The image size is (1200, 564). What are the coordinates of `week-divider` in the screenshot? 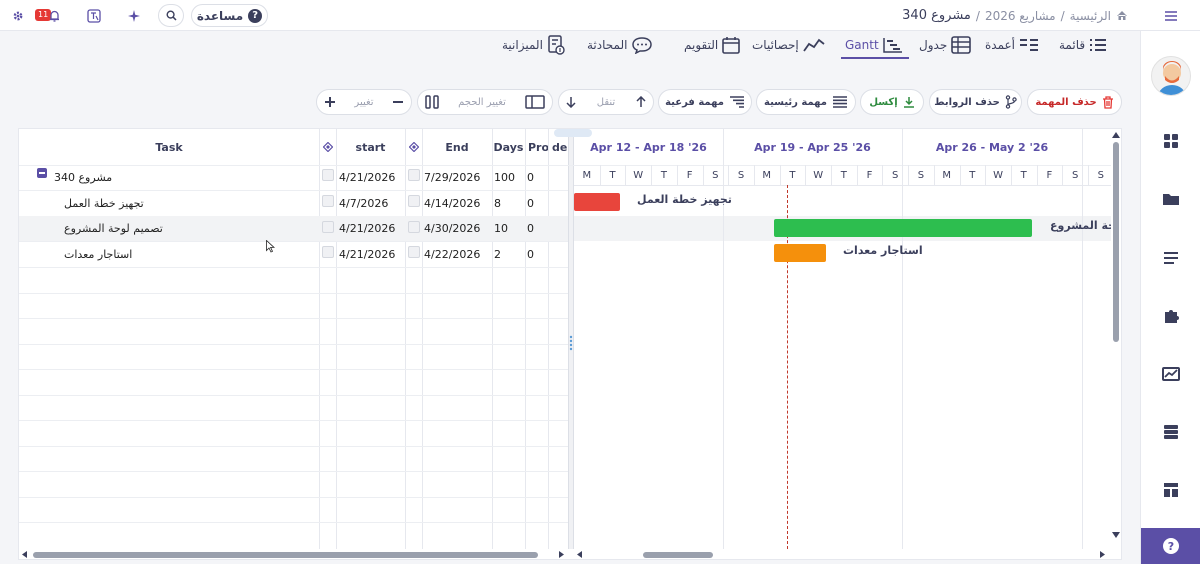 It's located at (902, 339).